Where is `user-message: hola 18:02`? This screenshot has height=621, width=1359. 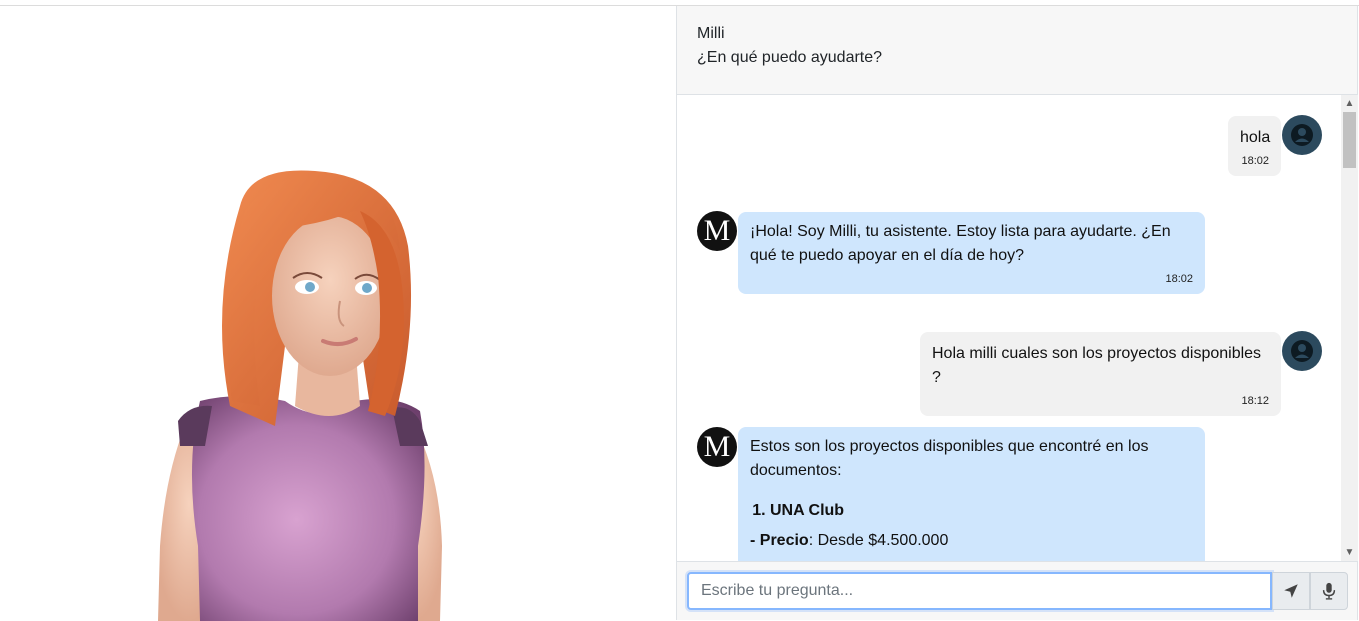 user-message: hola 18:02 is located at coordinates (1254, 146).